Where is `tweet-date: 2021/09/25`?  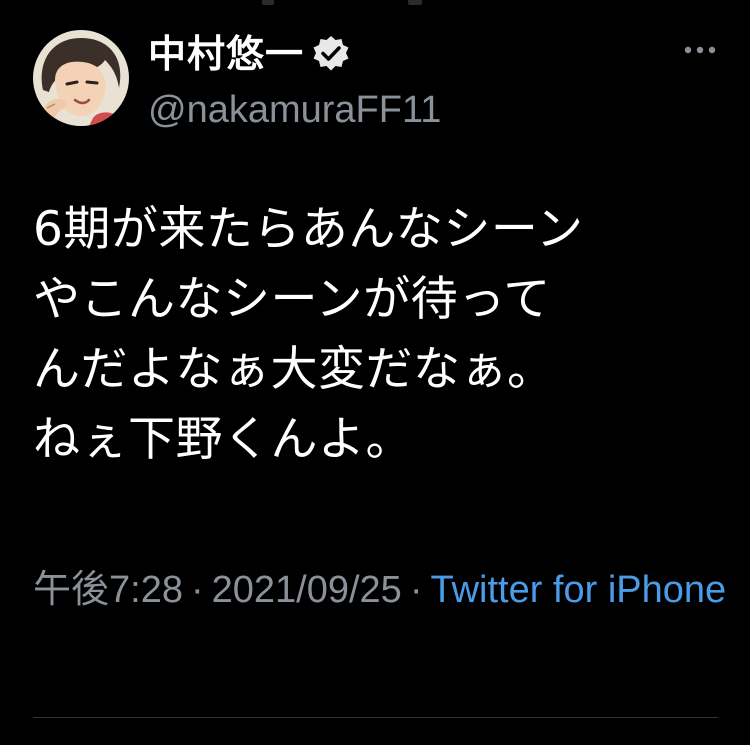 tweet-date: 2021/09/25 is located at coordinates (307, 590).